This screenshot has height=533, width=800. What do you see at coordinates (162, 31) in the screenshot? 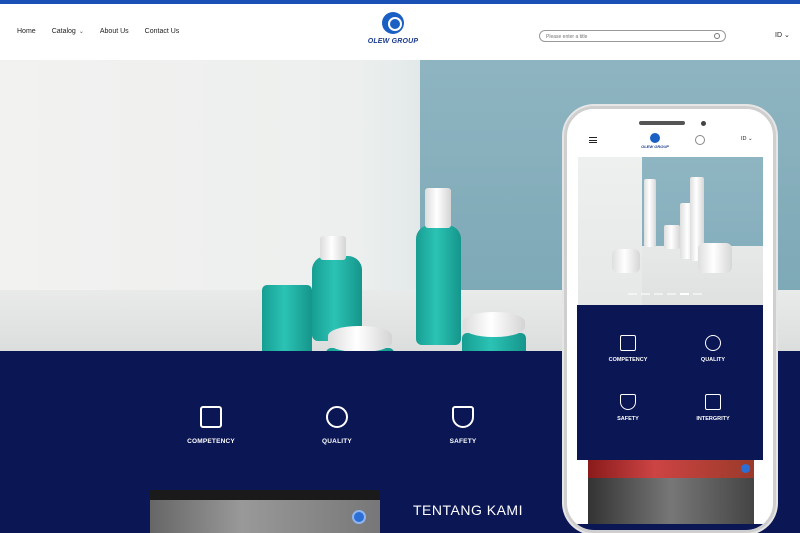
I see `nav-contact: Contact Us` at bounding box center [162, 31].